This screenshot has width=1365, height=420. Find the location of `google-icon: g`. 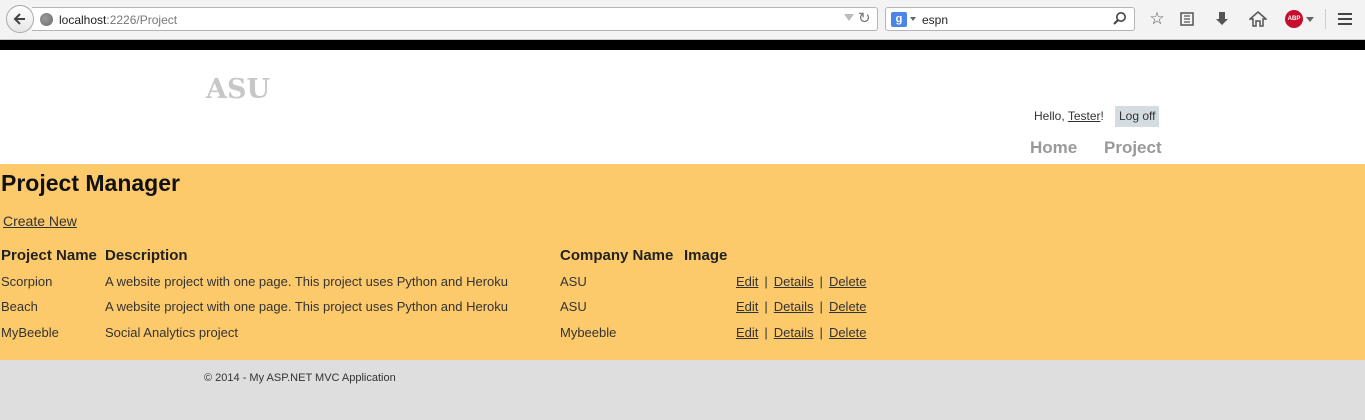

google-icon: g is located at coordinates (899, 19).